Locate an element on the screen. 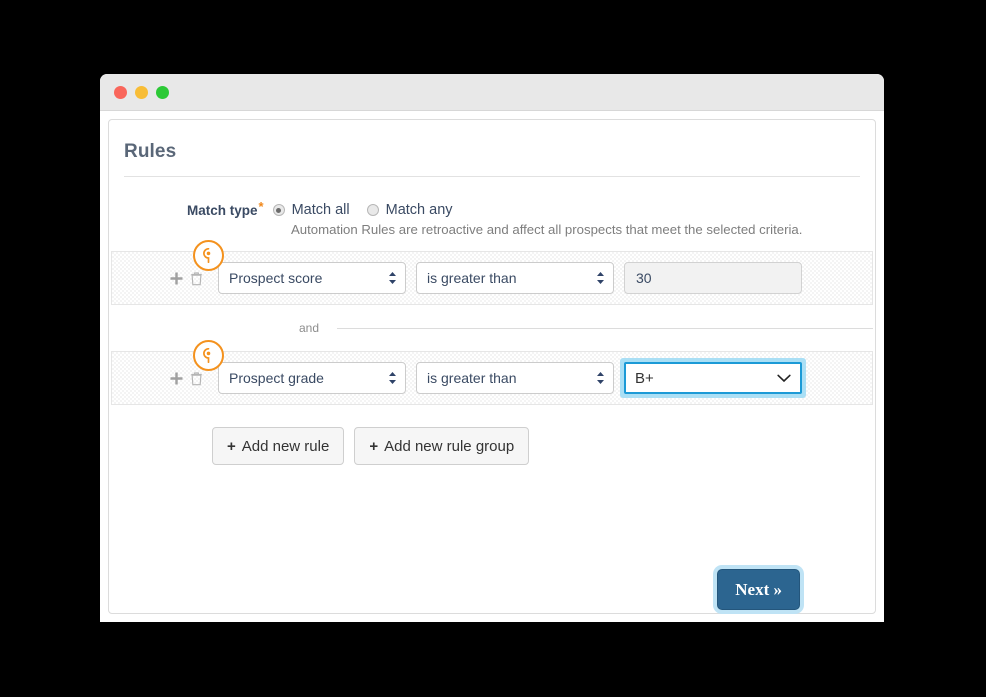 The width and height of the screenshot is (986, 697). match-type-radio-group: Match all Match any is located at coordinates (371, 209).